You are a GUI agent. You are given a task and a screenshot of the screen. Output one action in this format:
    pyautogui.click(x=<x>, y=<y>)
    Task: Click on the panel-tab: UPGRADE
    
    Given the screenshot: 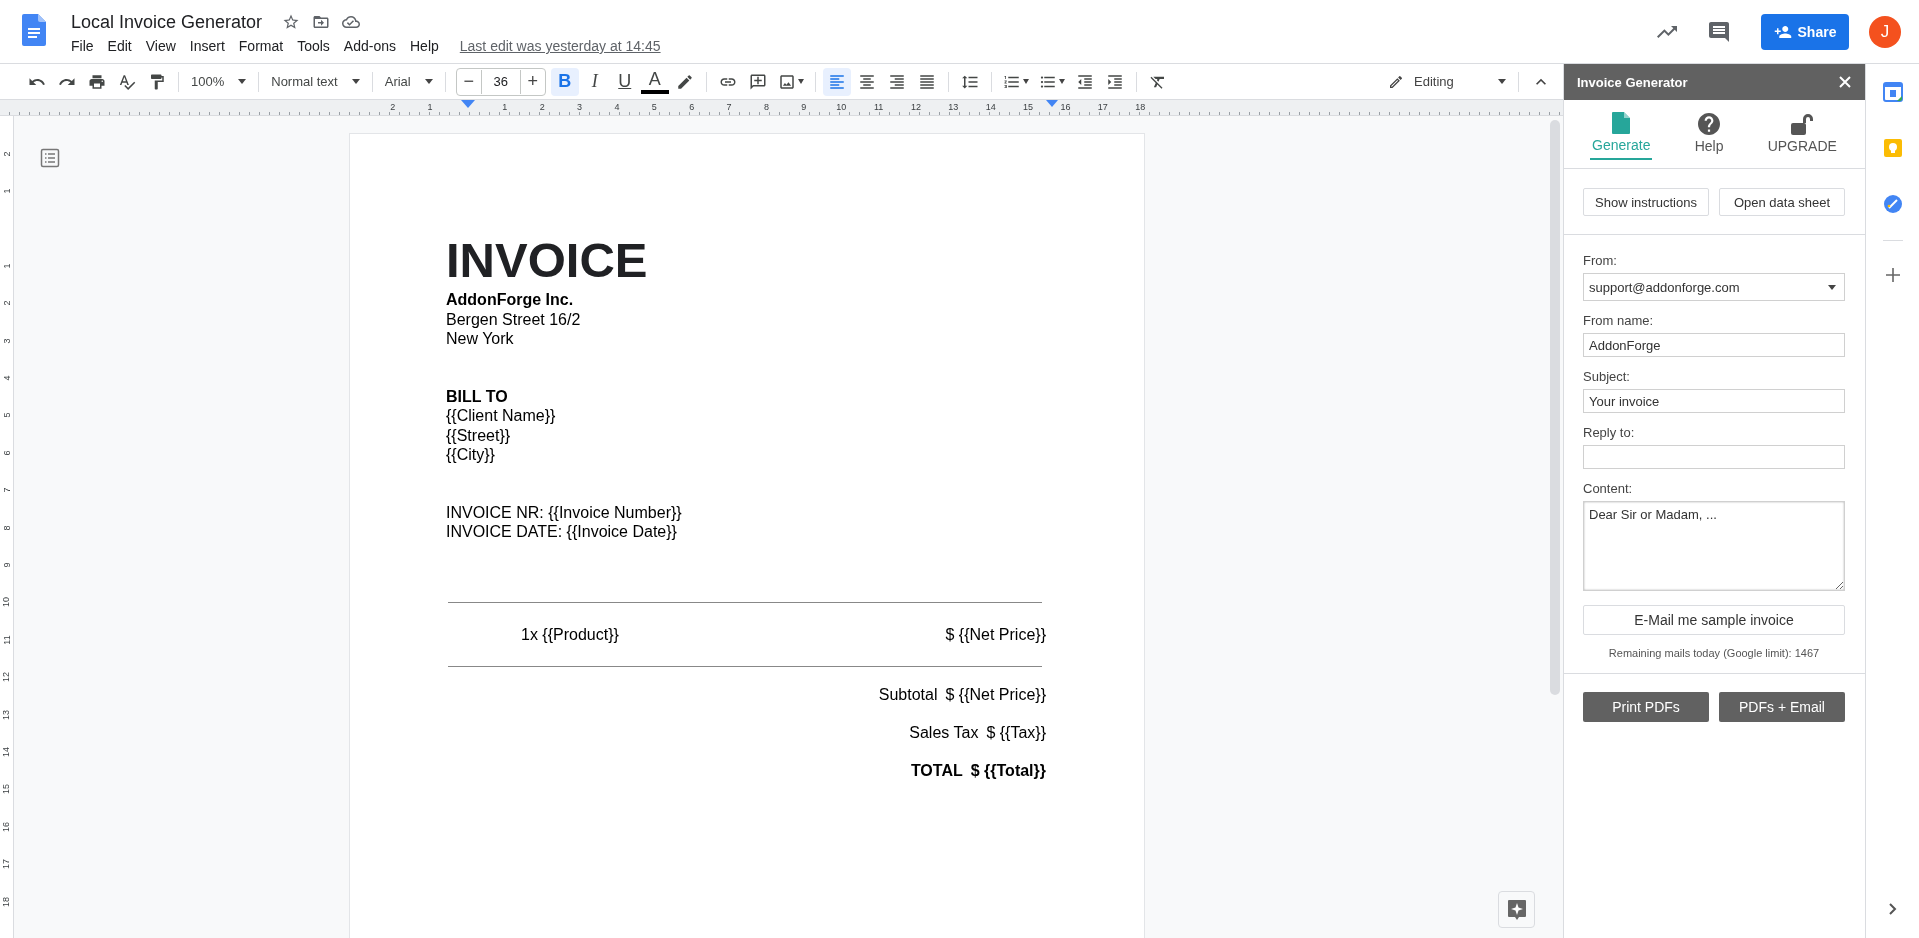 What is the action you would take?
    pyautogui.click(x=1802, y=134)
    